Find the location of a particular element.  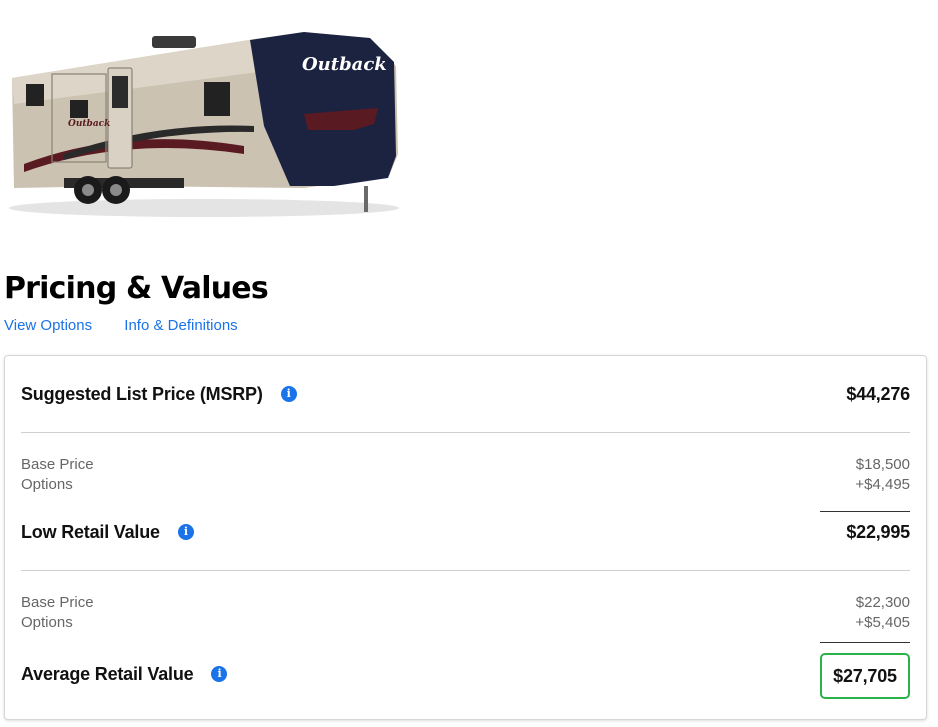

low-total-rule is located at coordinates (865, 511).